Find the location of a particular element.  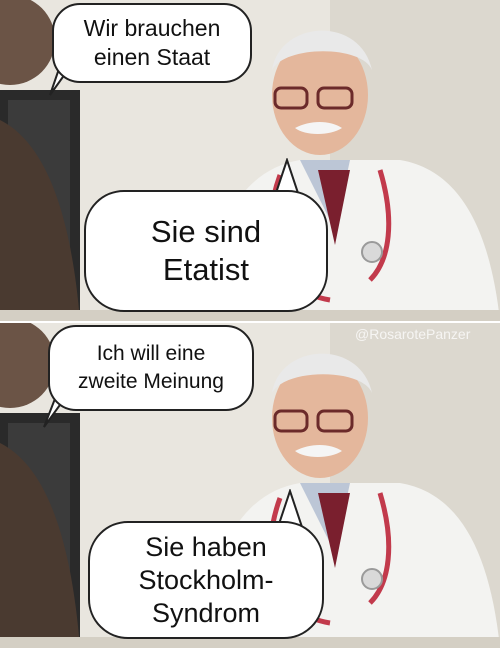

watermark: @RosarotePanzer is located at coordinates (413, 334).